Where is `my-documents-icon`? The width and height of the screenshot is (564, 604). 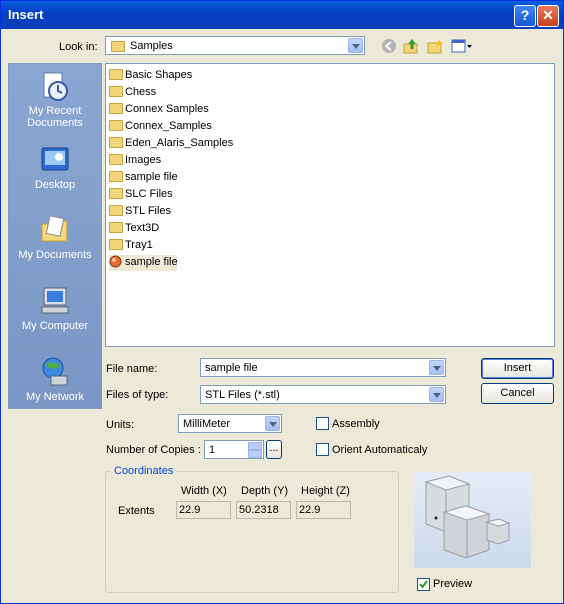 my-documents-icon is located at coordinates (55, 230).